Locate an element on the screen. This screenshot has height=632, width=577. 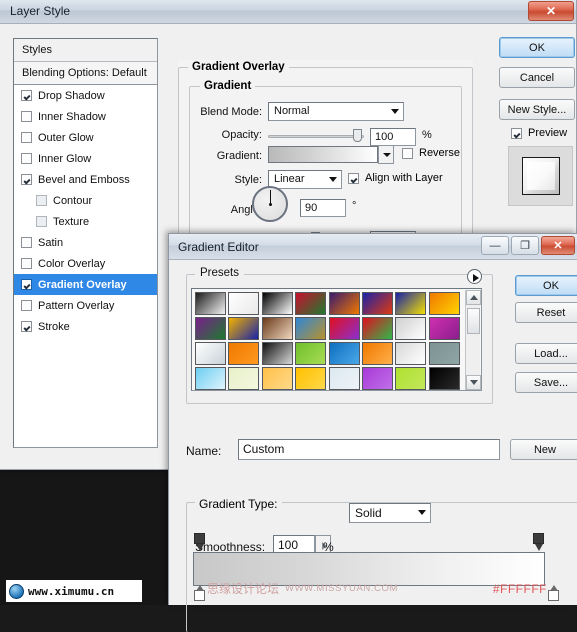
sidebar-item-inner-shadow: Inner Shadow is located at coordinates (85, 116).